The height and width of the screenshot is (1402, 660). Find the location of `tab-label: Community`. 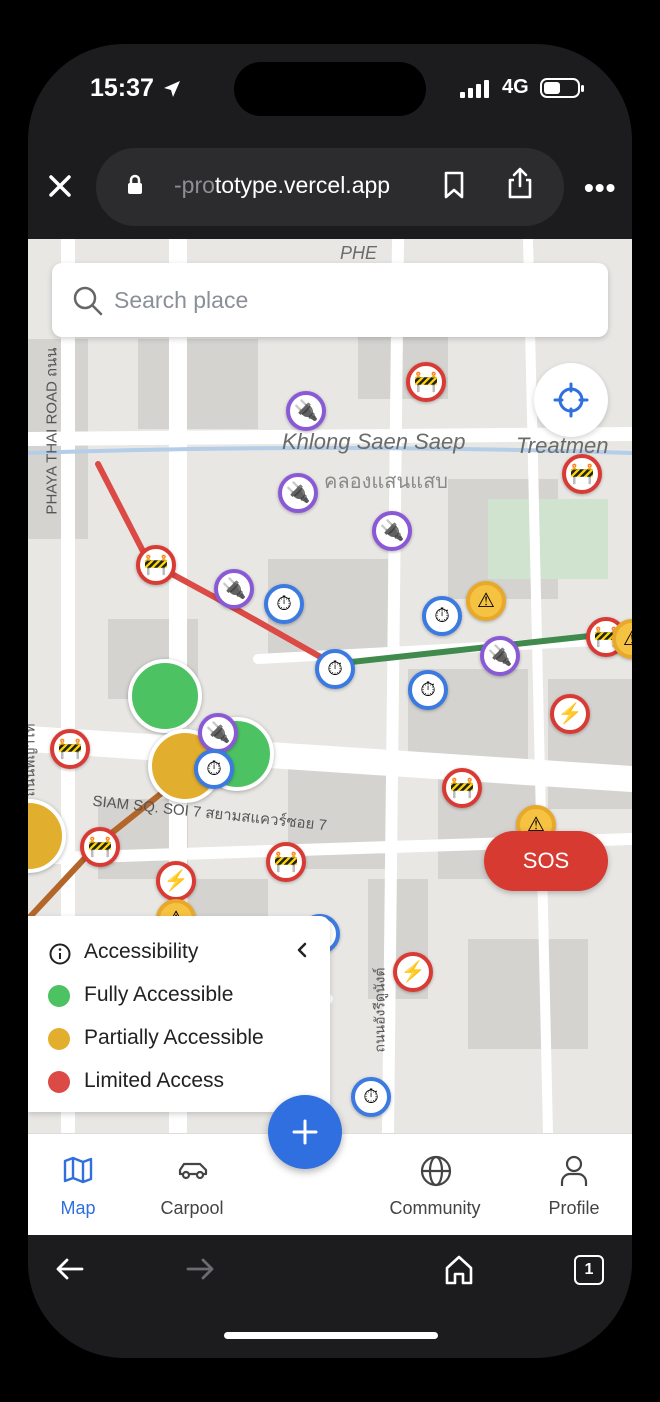

tab-label: Community is located at coordinates (435, 1208).